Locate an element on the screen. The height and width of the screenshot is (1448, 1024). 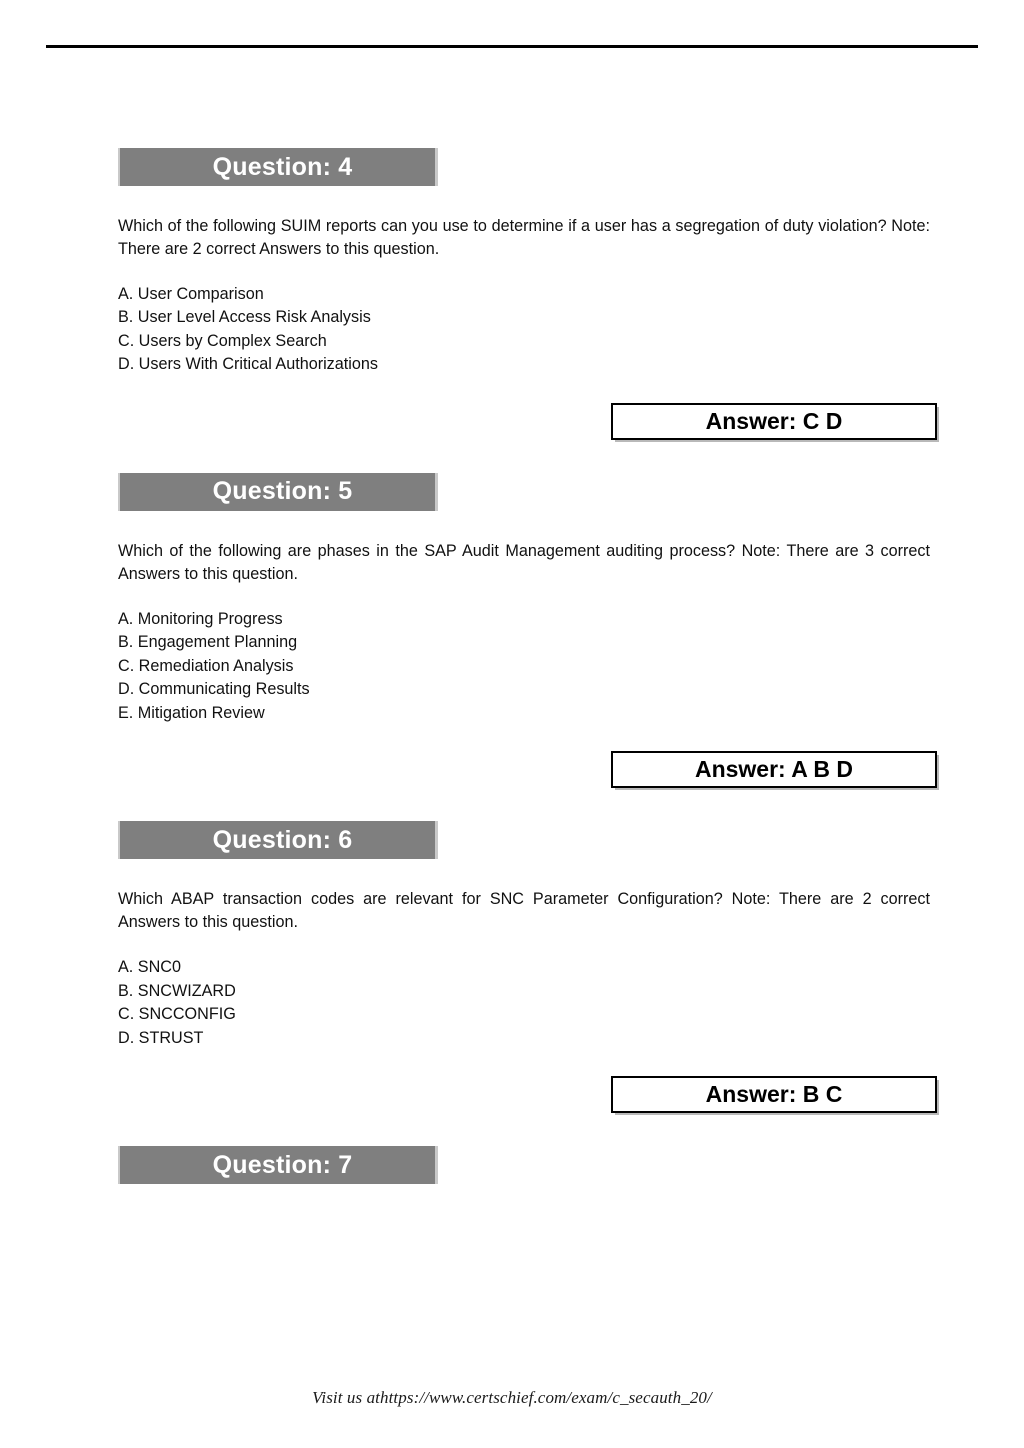
option-item: A. SNC0 is located at coordinates (528, 967).